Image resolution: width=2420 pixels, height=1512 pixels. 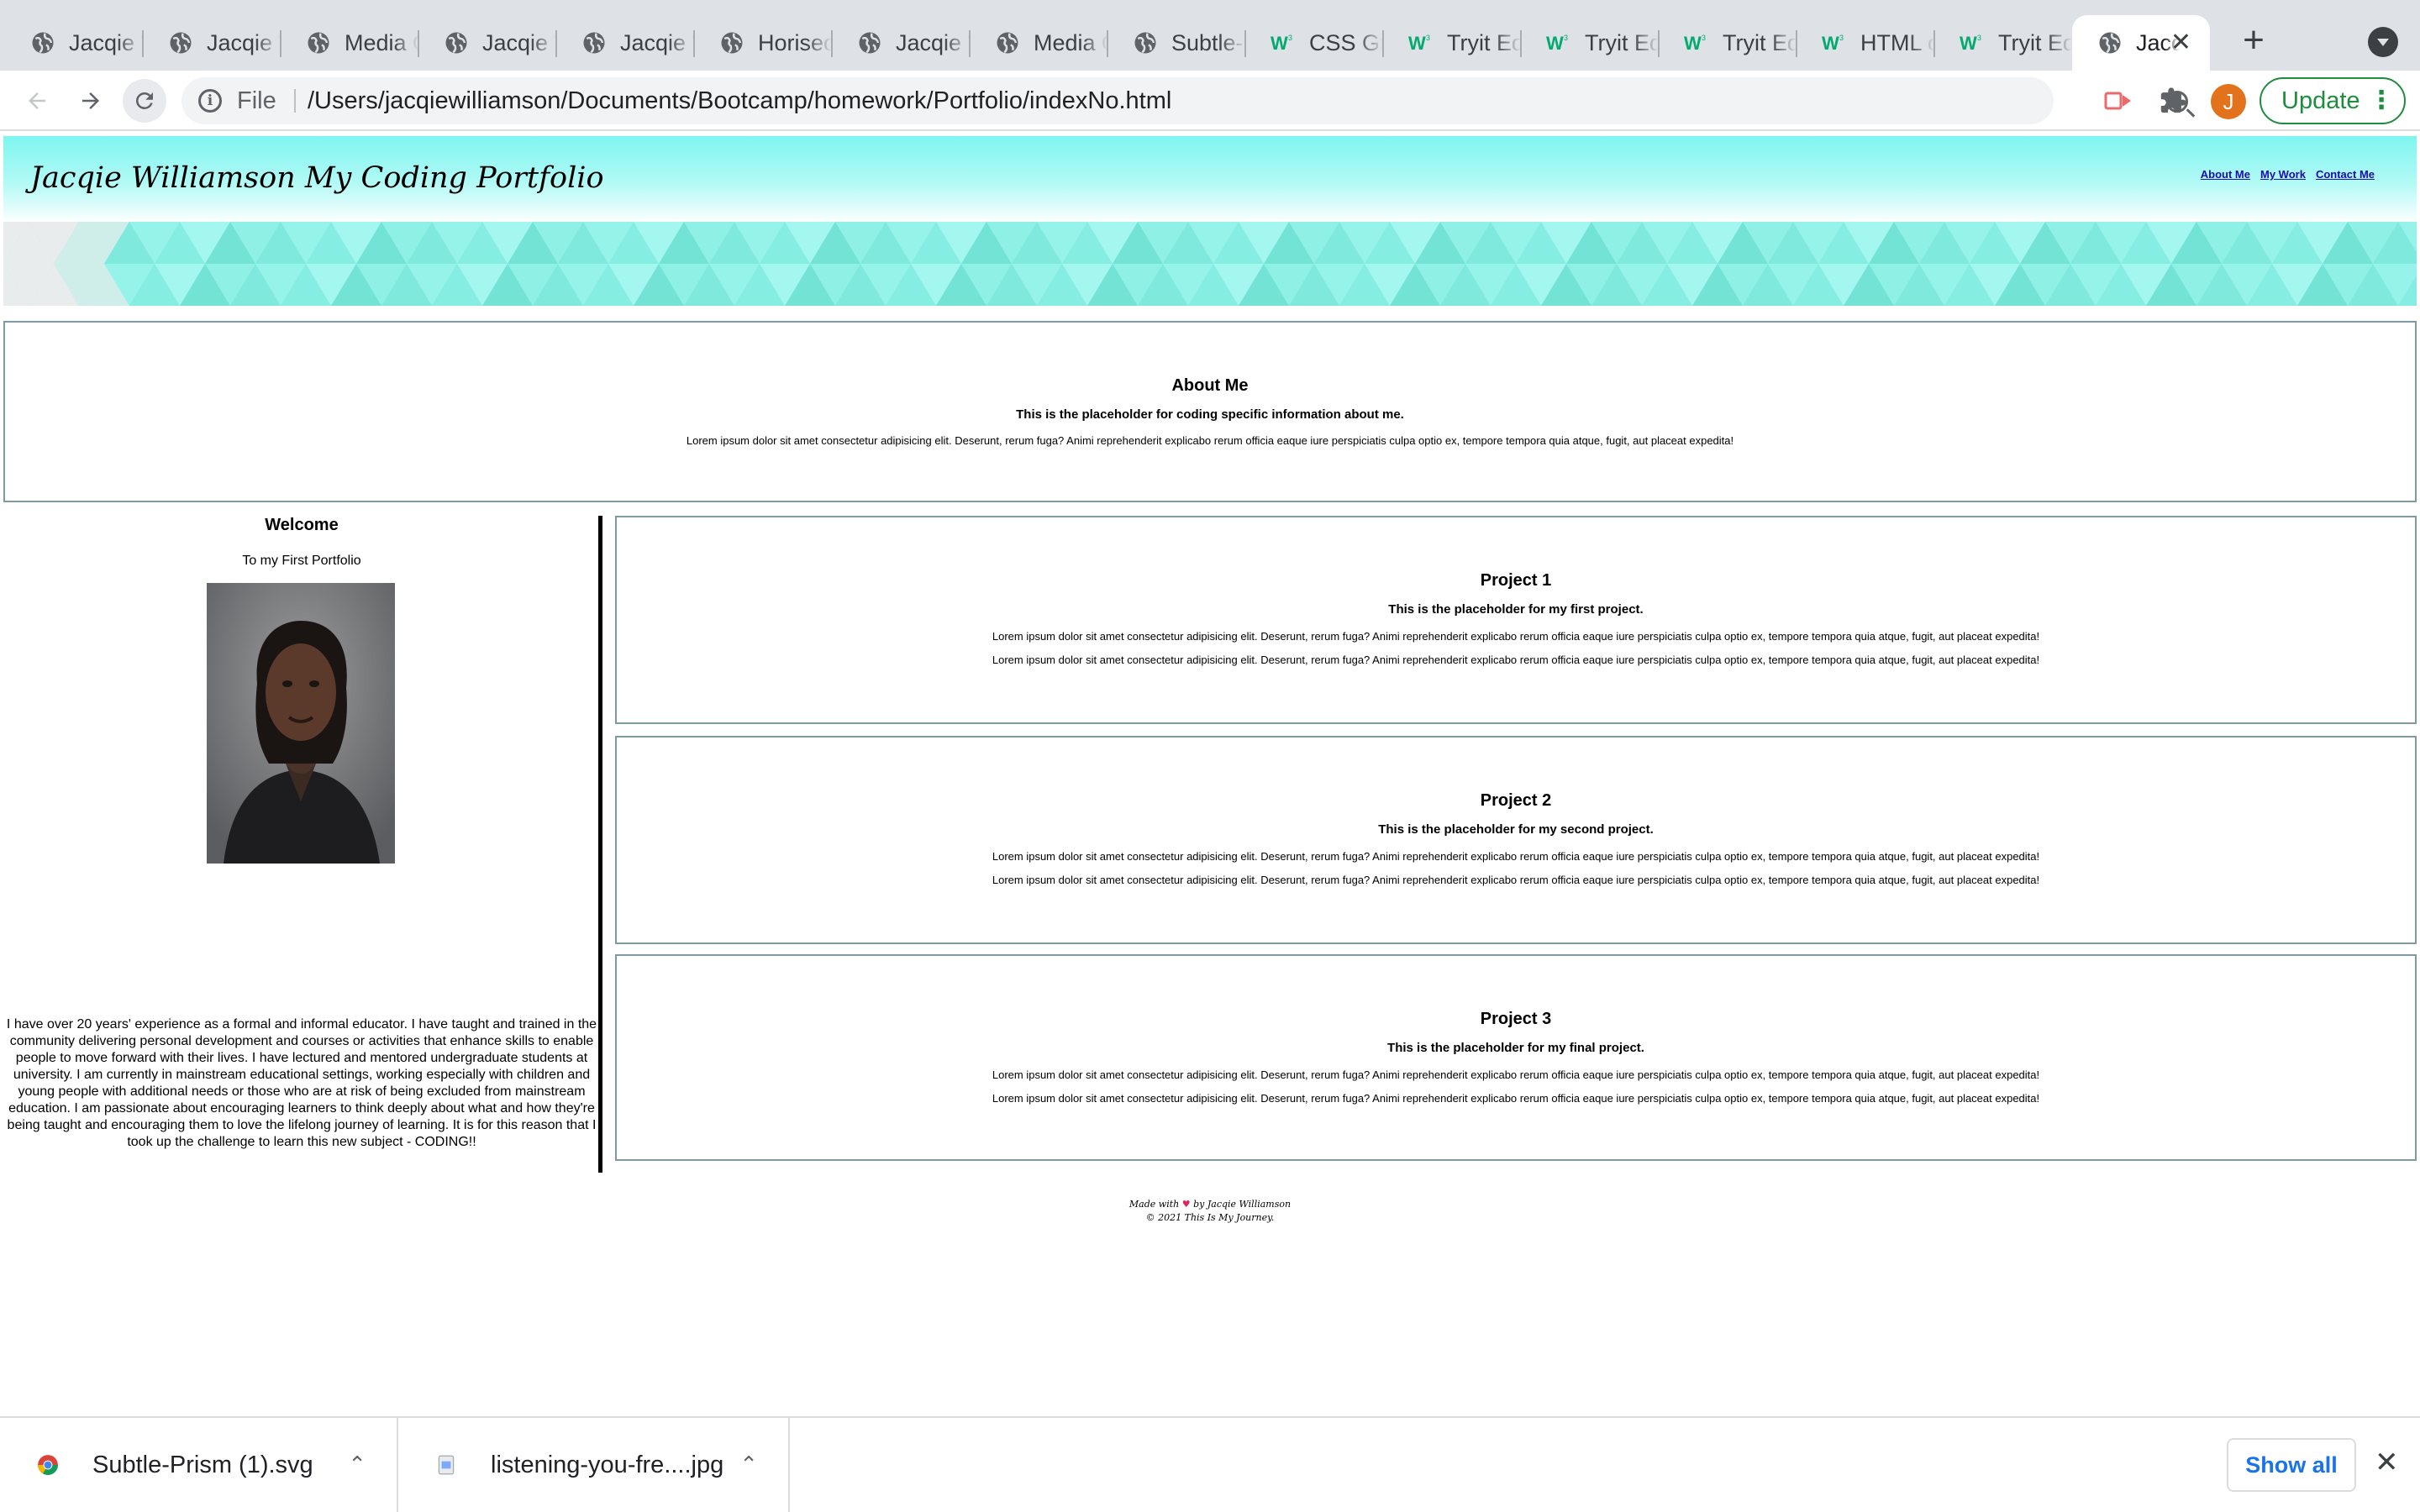 What do you see at coordinates (1210, 1217) in the screenshot?
I see `footer-copyright: © 2021 This Is My Journey.` at bounding box center [1210, 1217].